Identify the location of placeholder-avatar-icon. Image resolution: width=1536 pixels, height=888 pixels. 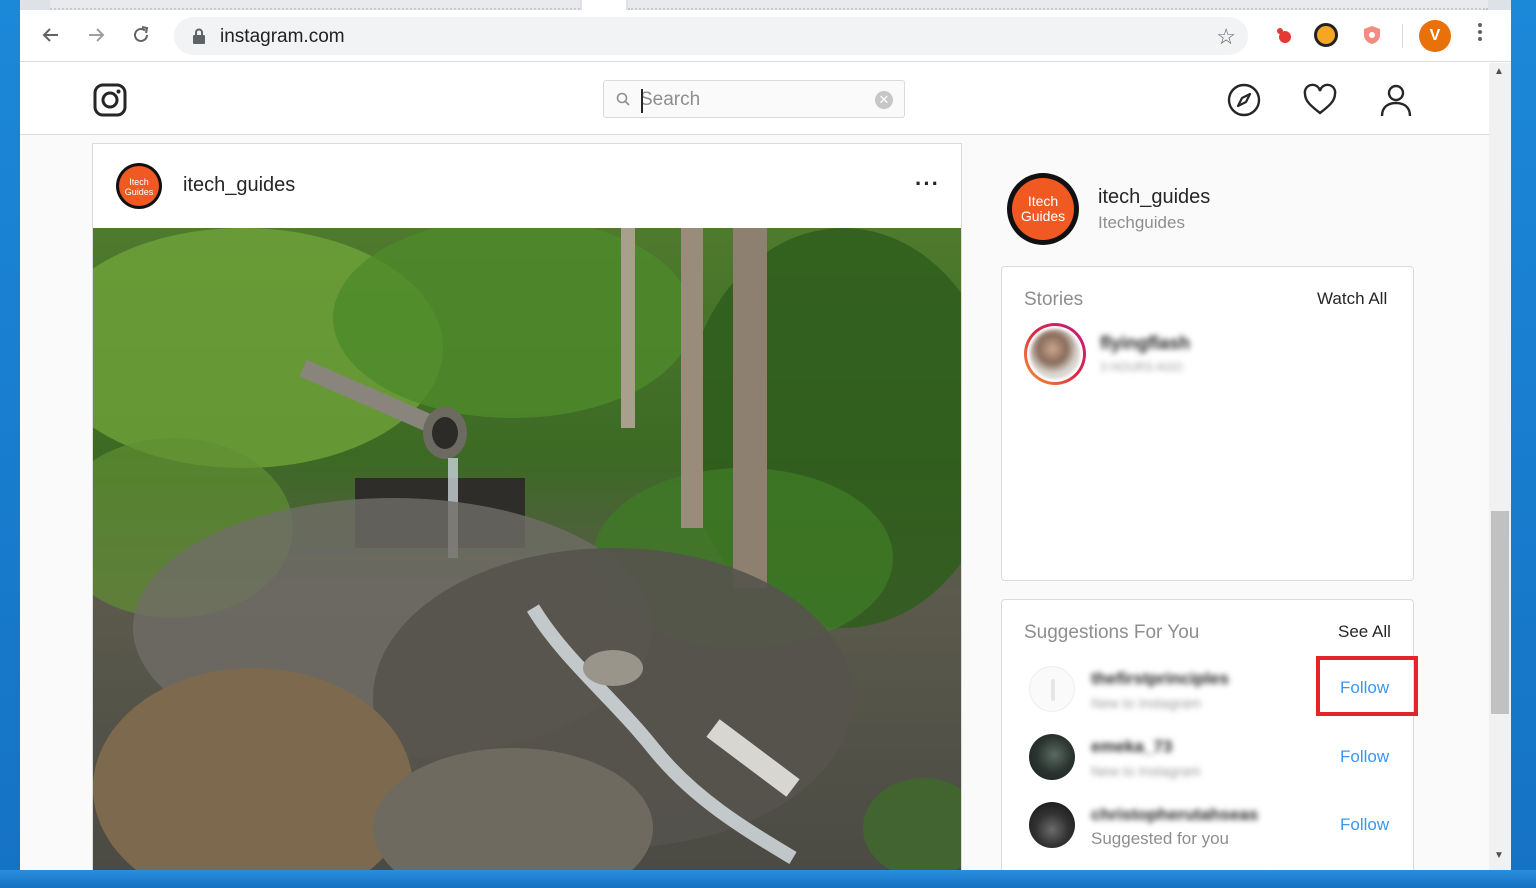
(1053, 690).